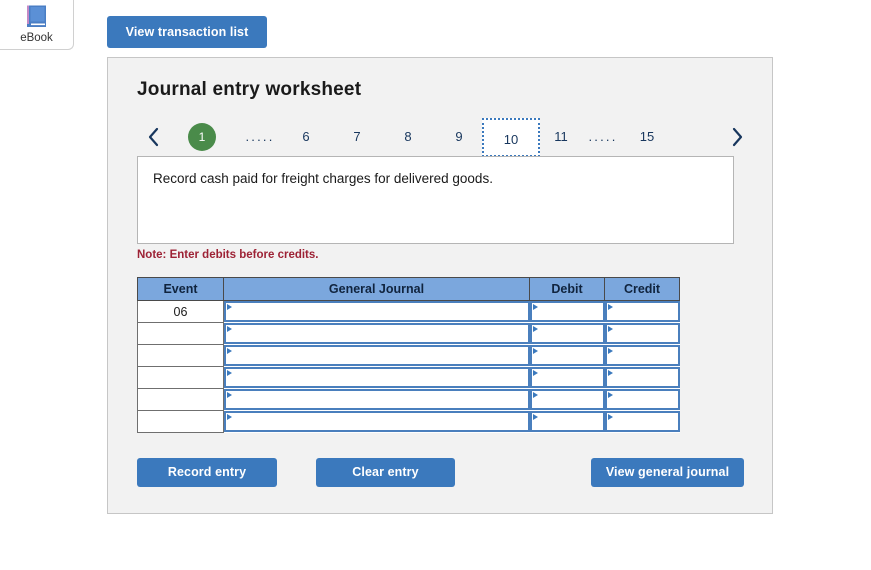 The width and height of the screenshot is (871, 570). Describe the element at coordinates (357, 137) in the screenshot. I see `pager-page-7: 7` at that location.